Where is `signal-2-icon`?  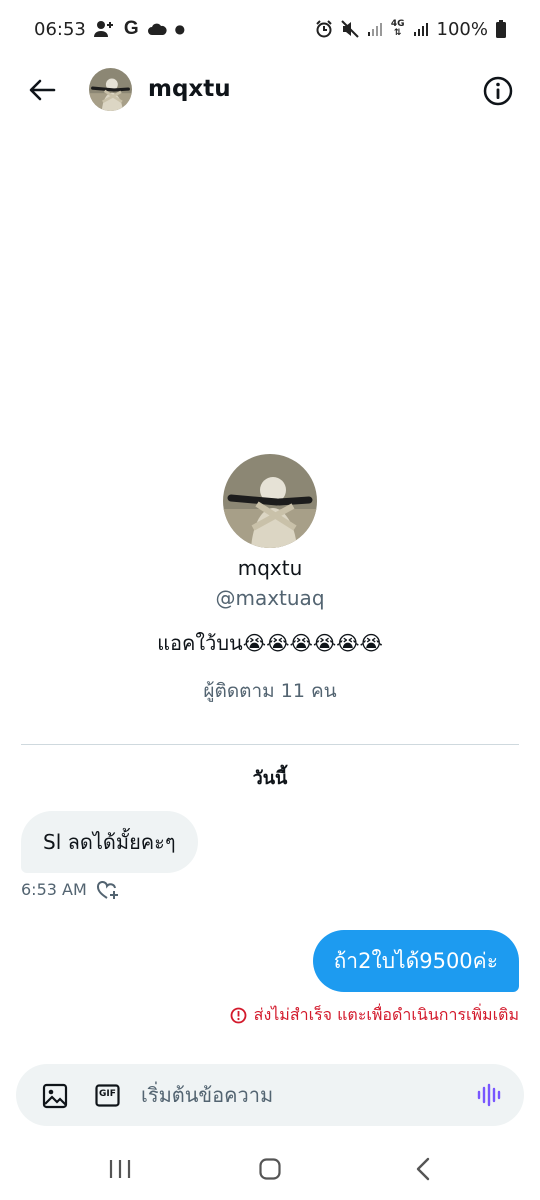 signal-2-icon is located at coordinates (421, 29).